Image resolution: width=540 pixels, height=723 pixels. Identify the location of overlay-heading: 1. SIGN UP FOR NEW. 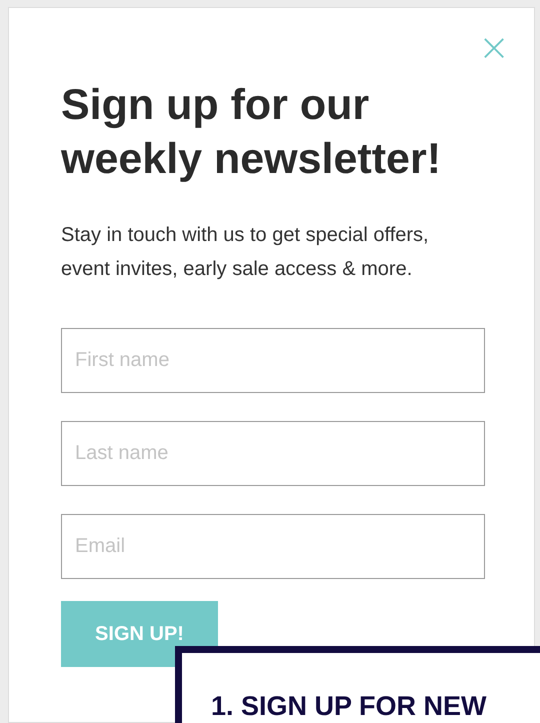
(349, 706).